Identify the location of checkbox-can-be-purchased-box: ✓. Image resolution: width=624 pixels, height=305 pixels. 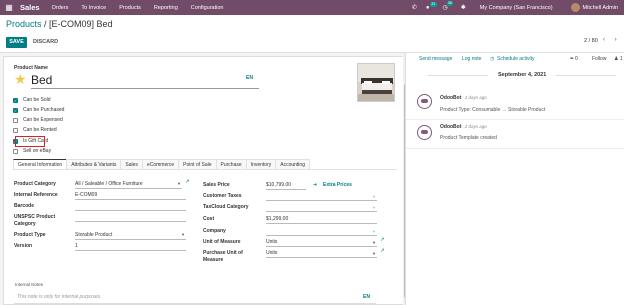
(15, 110).